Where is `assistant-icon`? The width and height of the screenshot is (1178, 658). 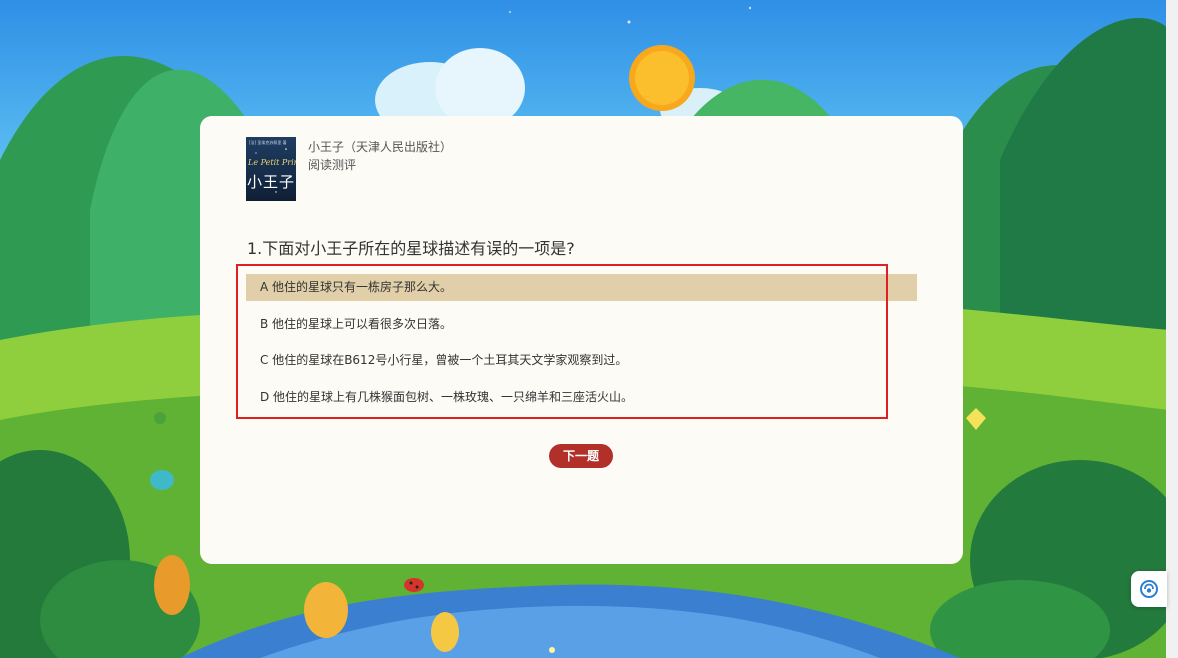 assistant-icon is located at coordinates (1149, 589).